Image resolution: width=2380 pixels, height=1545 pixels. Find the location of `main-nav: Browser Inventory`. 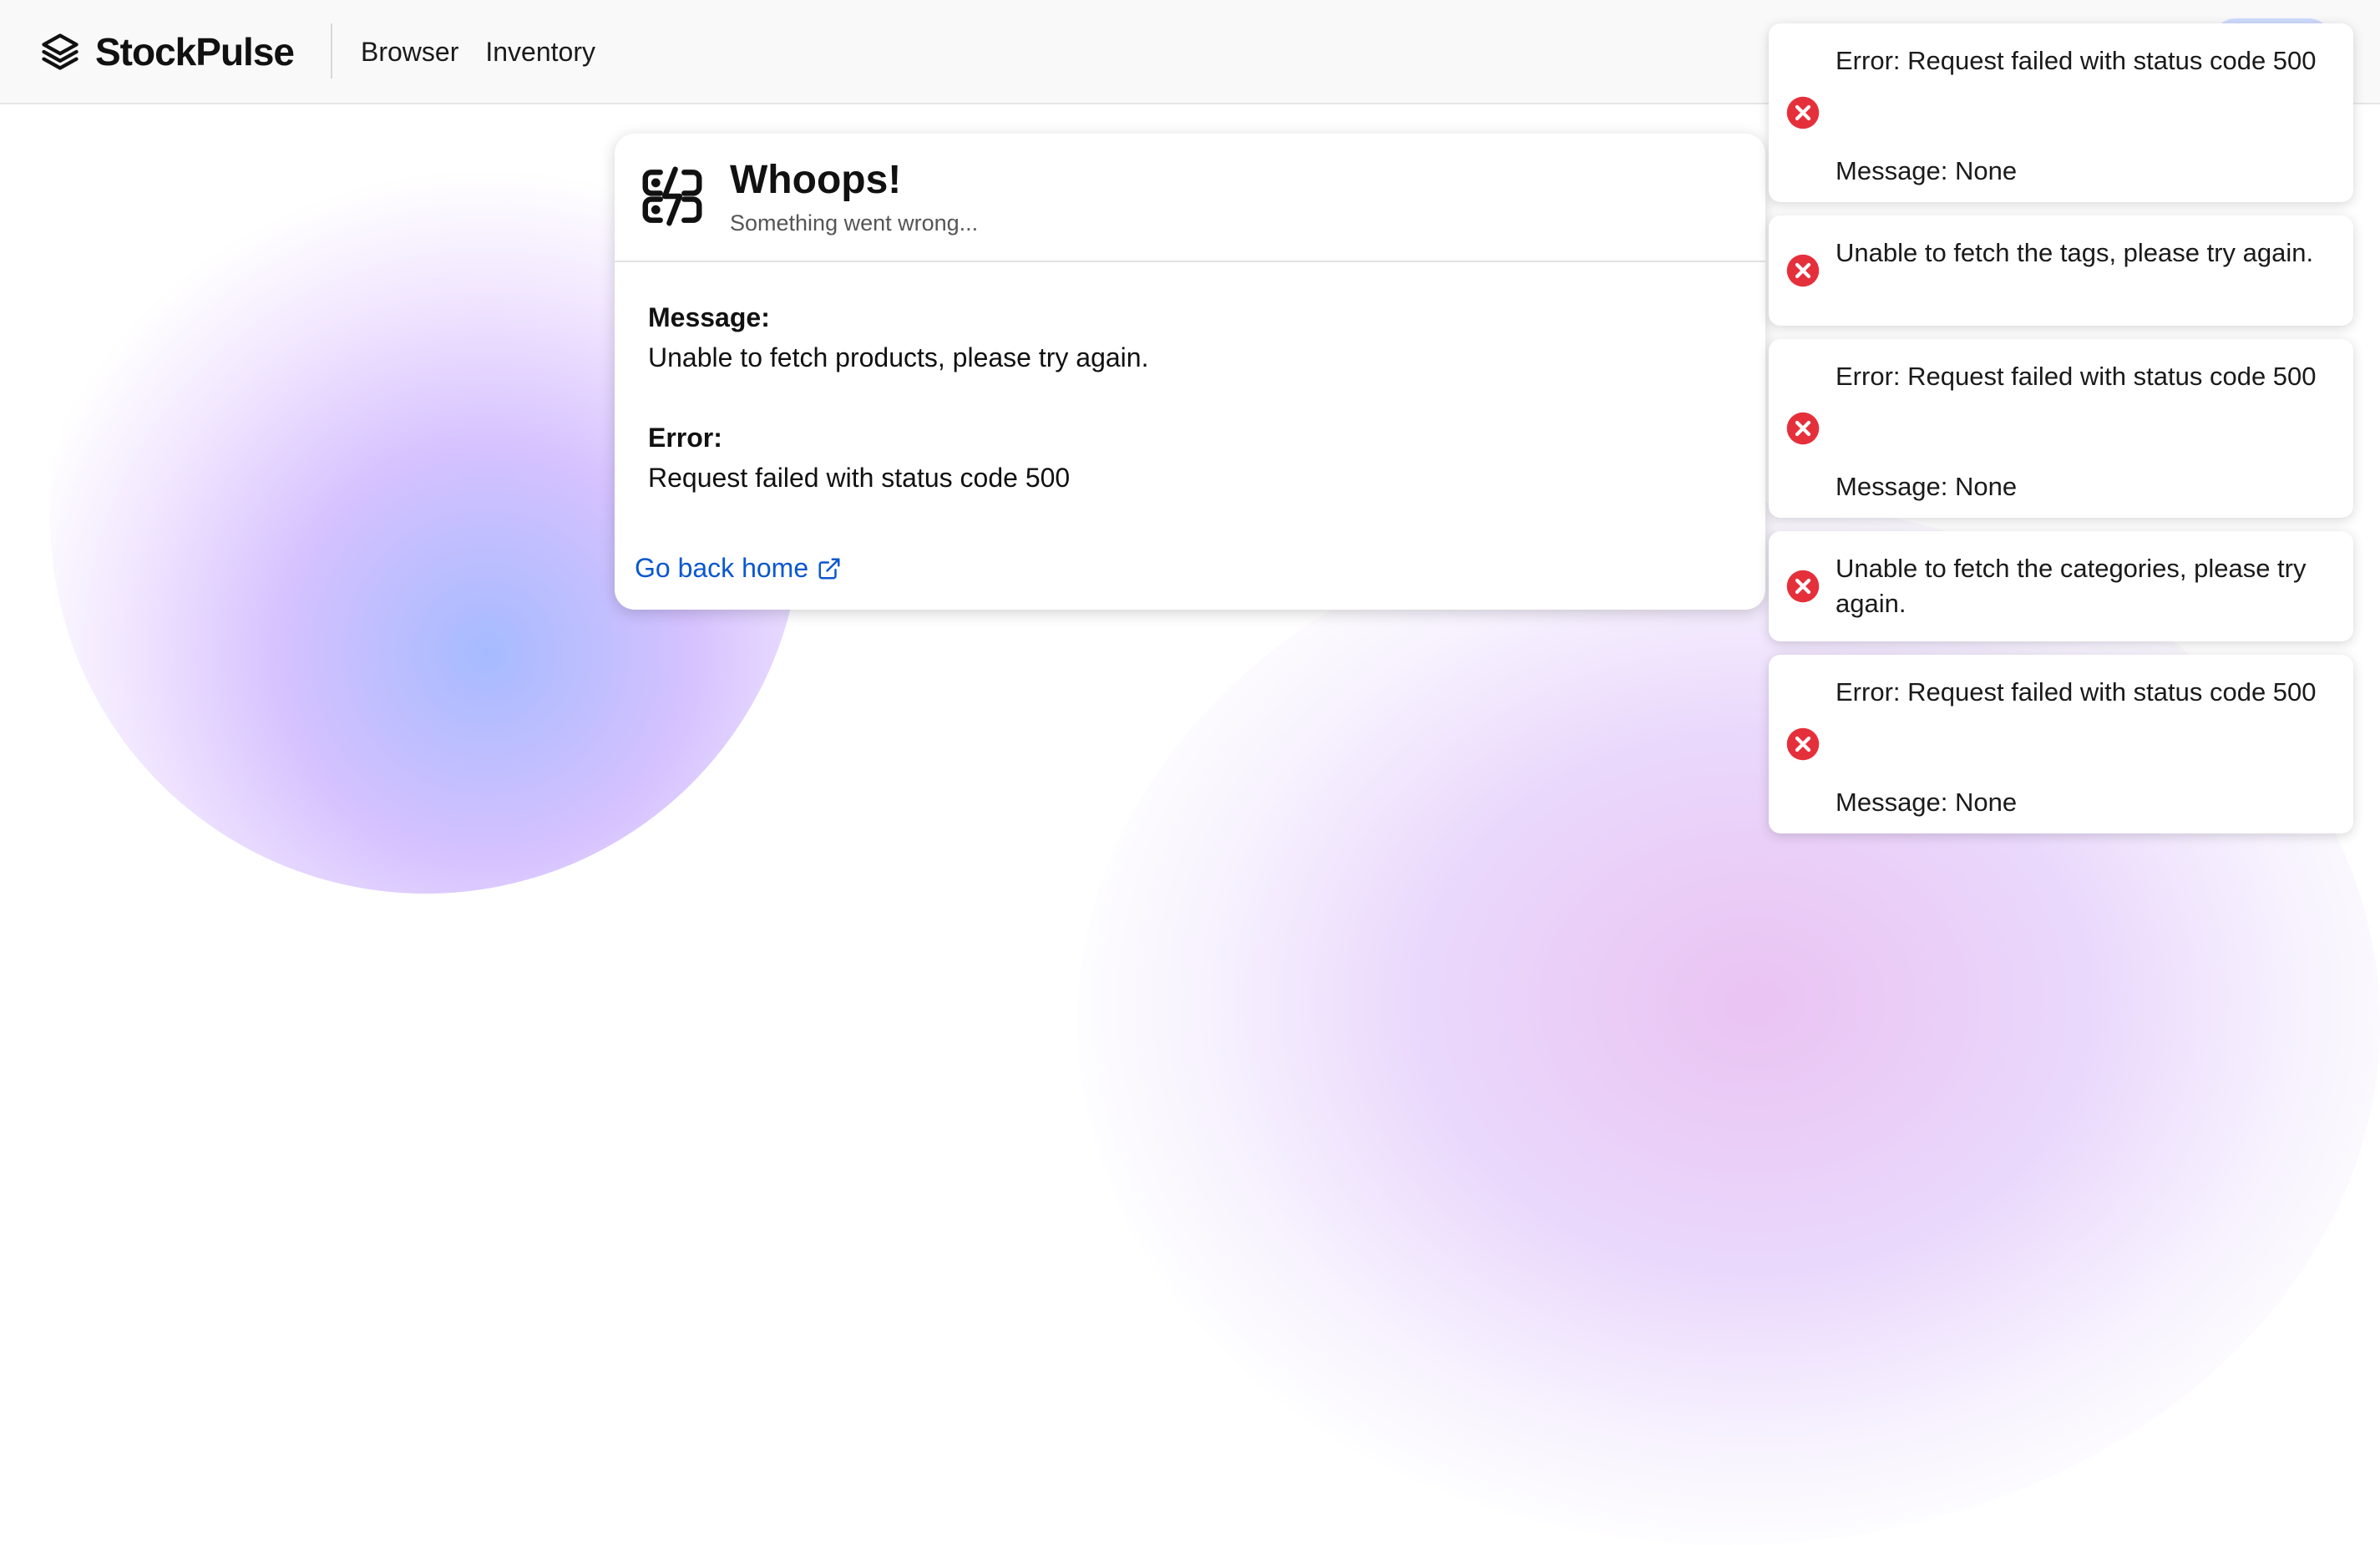

main-nav: Browser Inventory is located at coordinates (478, 52).